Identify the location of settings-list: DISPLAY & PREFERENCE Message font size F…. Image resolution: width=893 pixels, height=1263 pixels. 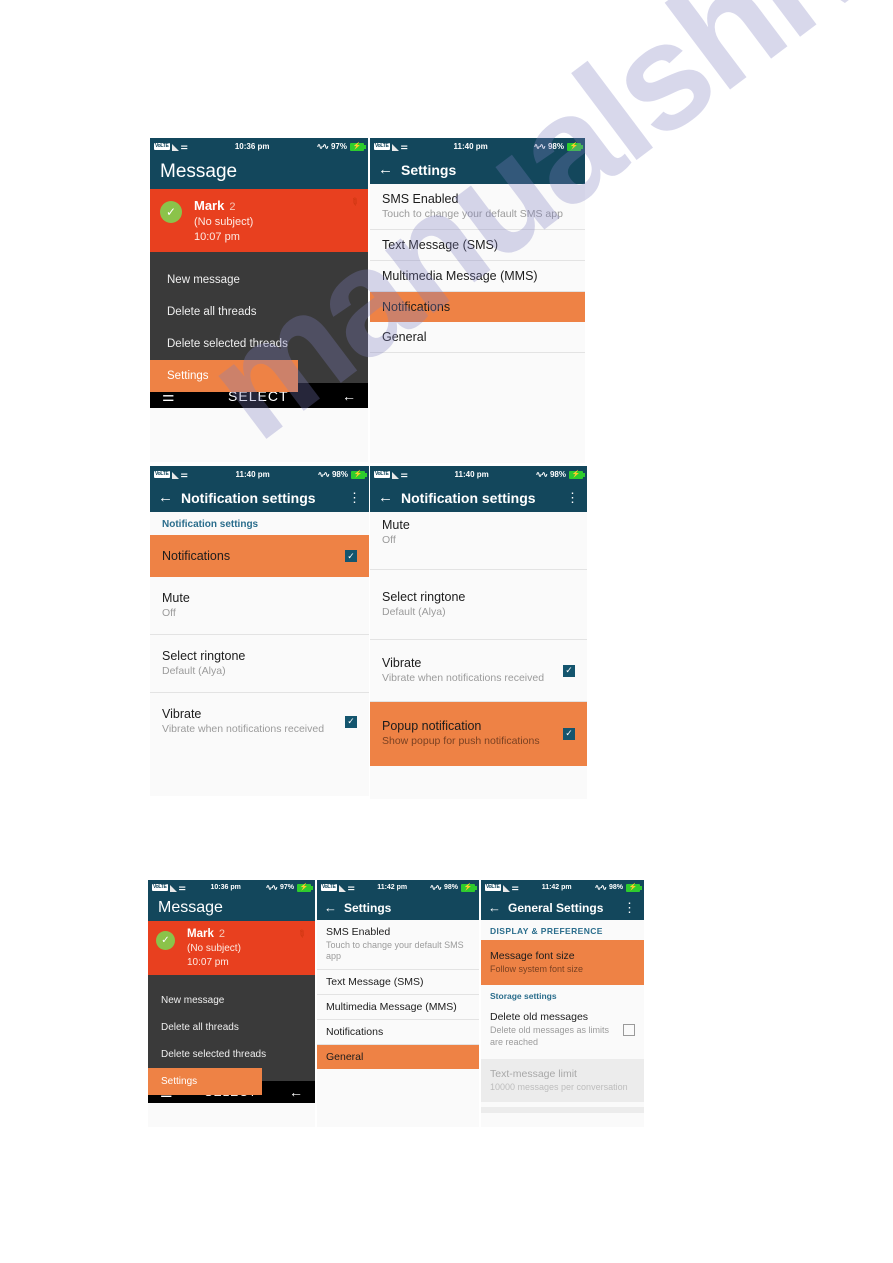
(562, 1016).